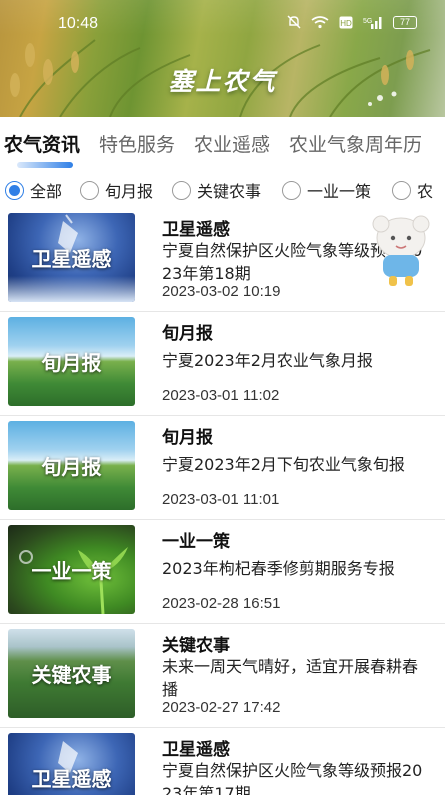 The height and width of the screenshot is (795, 445). I want to click on item-summary: 宁夏2023年2月下旬农业气象旬报, so click(283, 464).